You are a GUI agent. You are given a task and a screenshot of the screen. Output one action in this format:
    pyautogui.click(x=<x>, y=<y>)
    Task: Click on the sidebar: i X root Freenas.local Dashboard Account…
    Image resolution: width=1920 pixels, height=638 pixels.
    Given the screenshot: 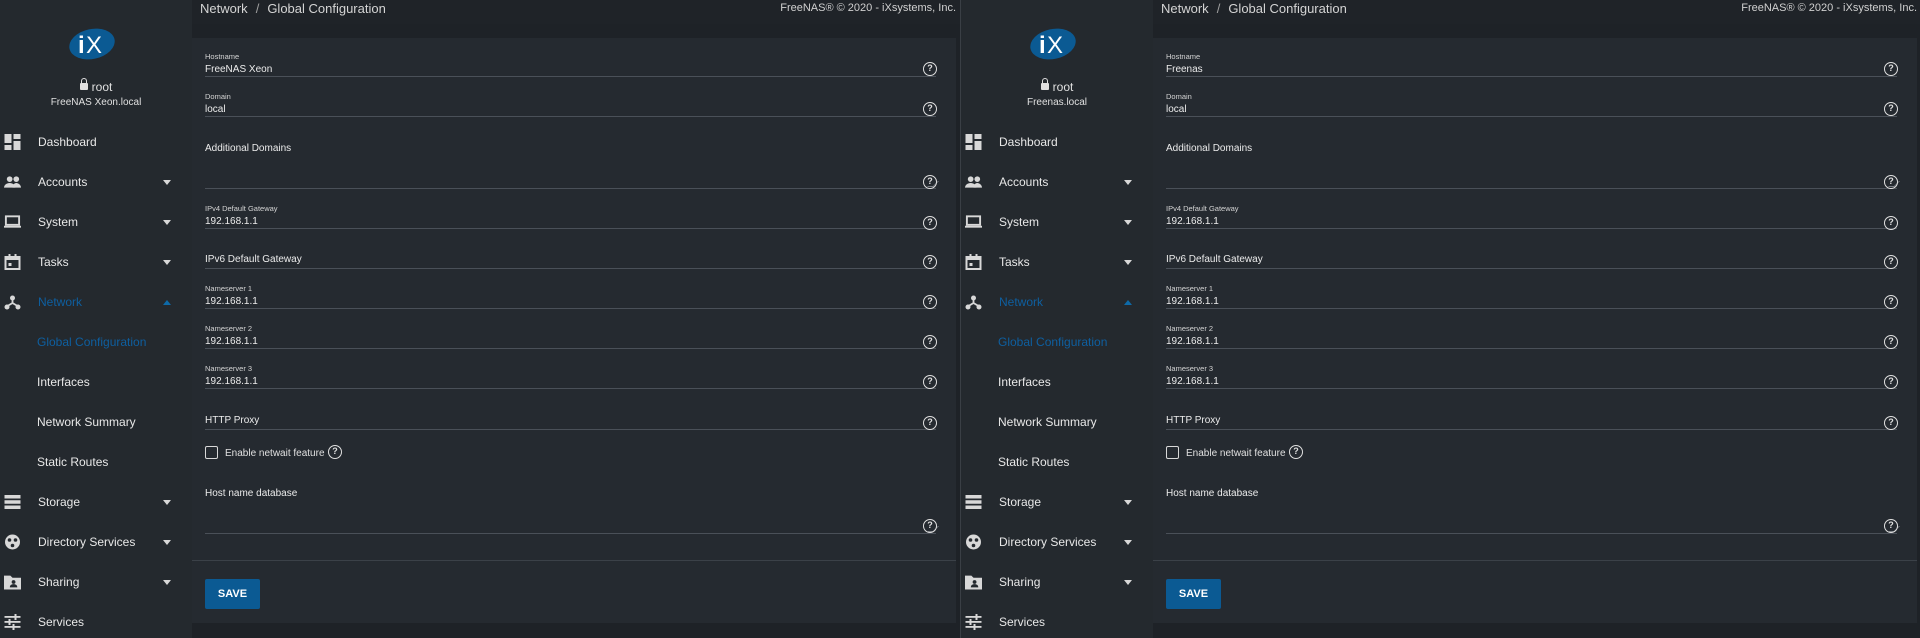 What is the action you would take?
    pyautogui.click(x=1057, y=319)
    